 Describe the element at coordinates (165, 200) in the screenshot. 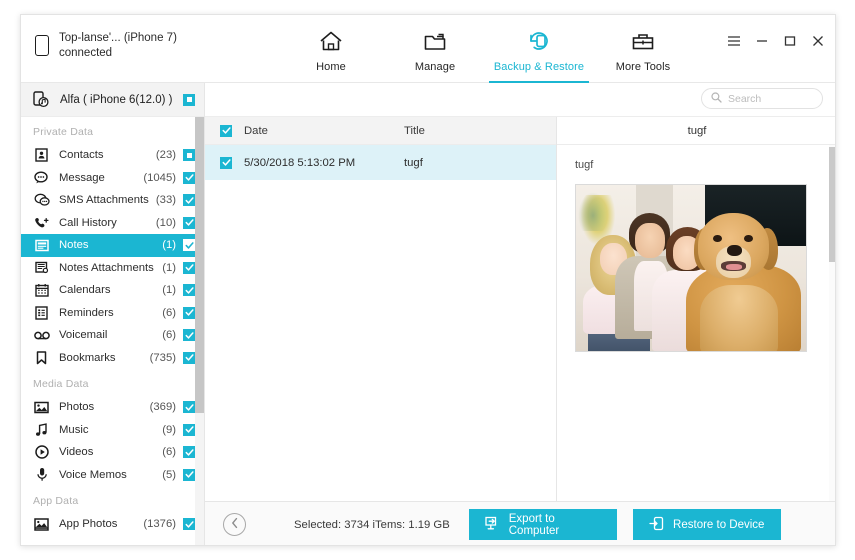

I see `sidebar-item-count: (33)` at that location.